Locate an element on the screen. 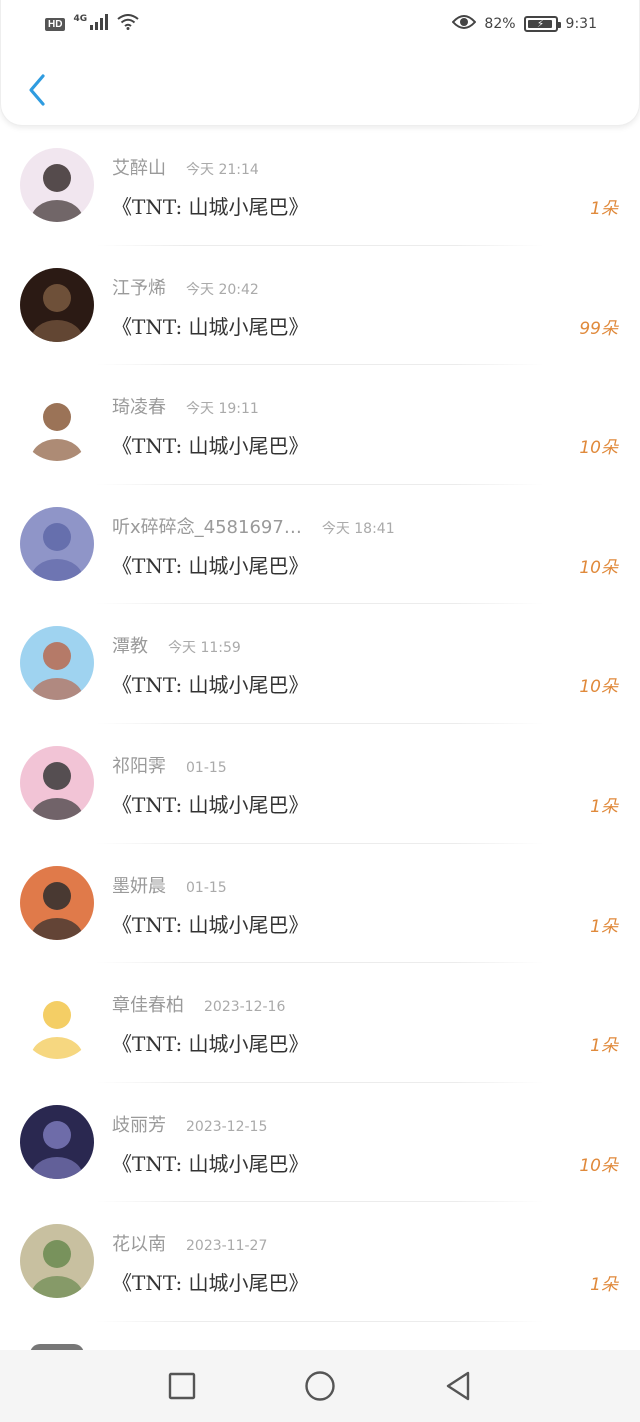 The image size is (640, 1422). sender-meta: 听x碎碎念_4581697… 今天 18:41 is located at coordinates (253, 526).